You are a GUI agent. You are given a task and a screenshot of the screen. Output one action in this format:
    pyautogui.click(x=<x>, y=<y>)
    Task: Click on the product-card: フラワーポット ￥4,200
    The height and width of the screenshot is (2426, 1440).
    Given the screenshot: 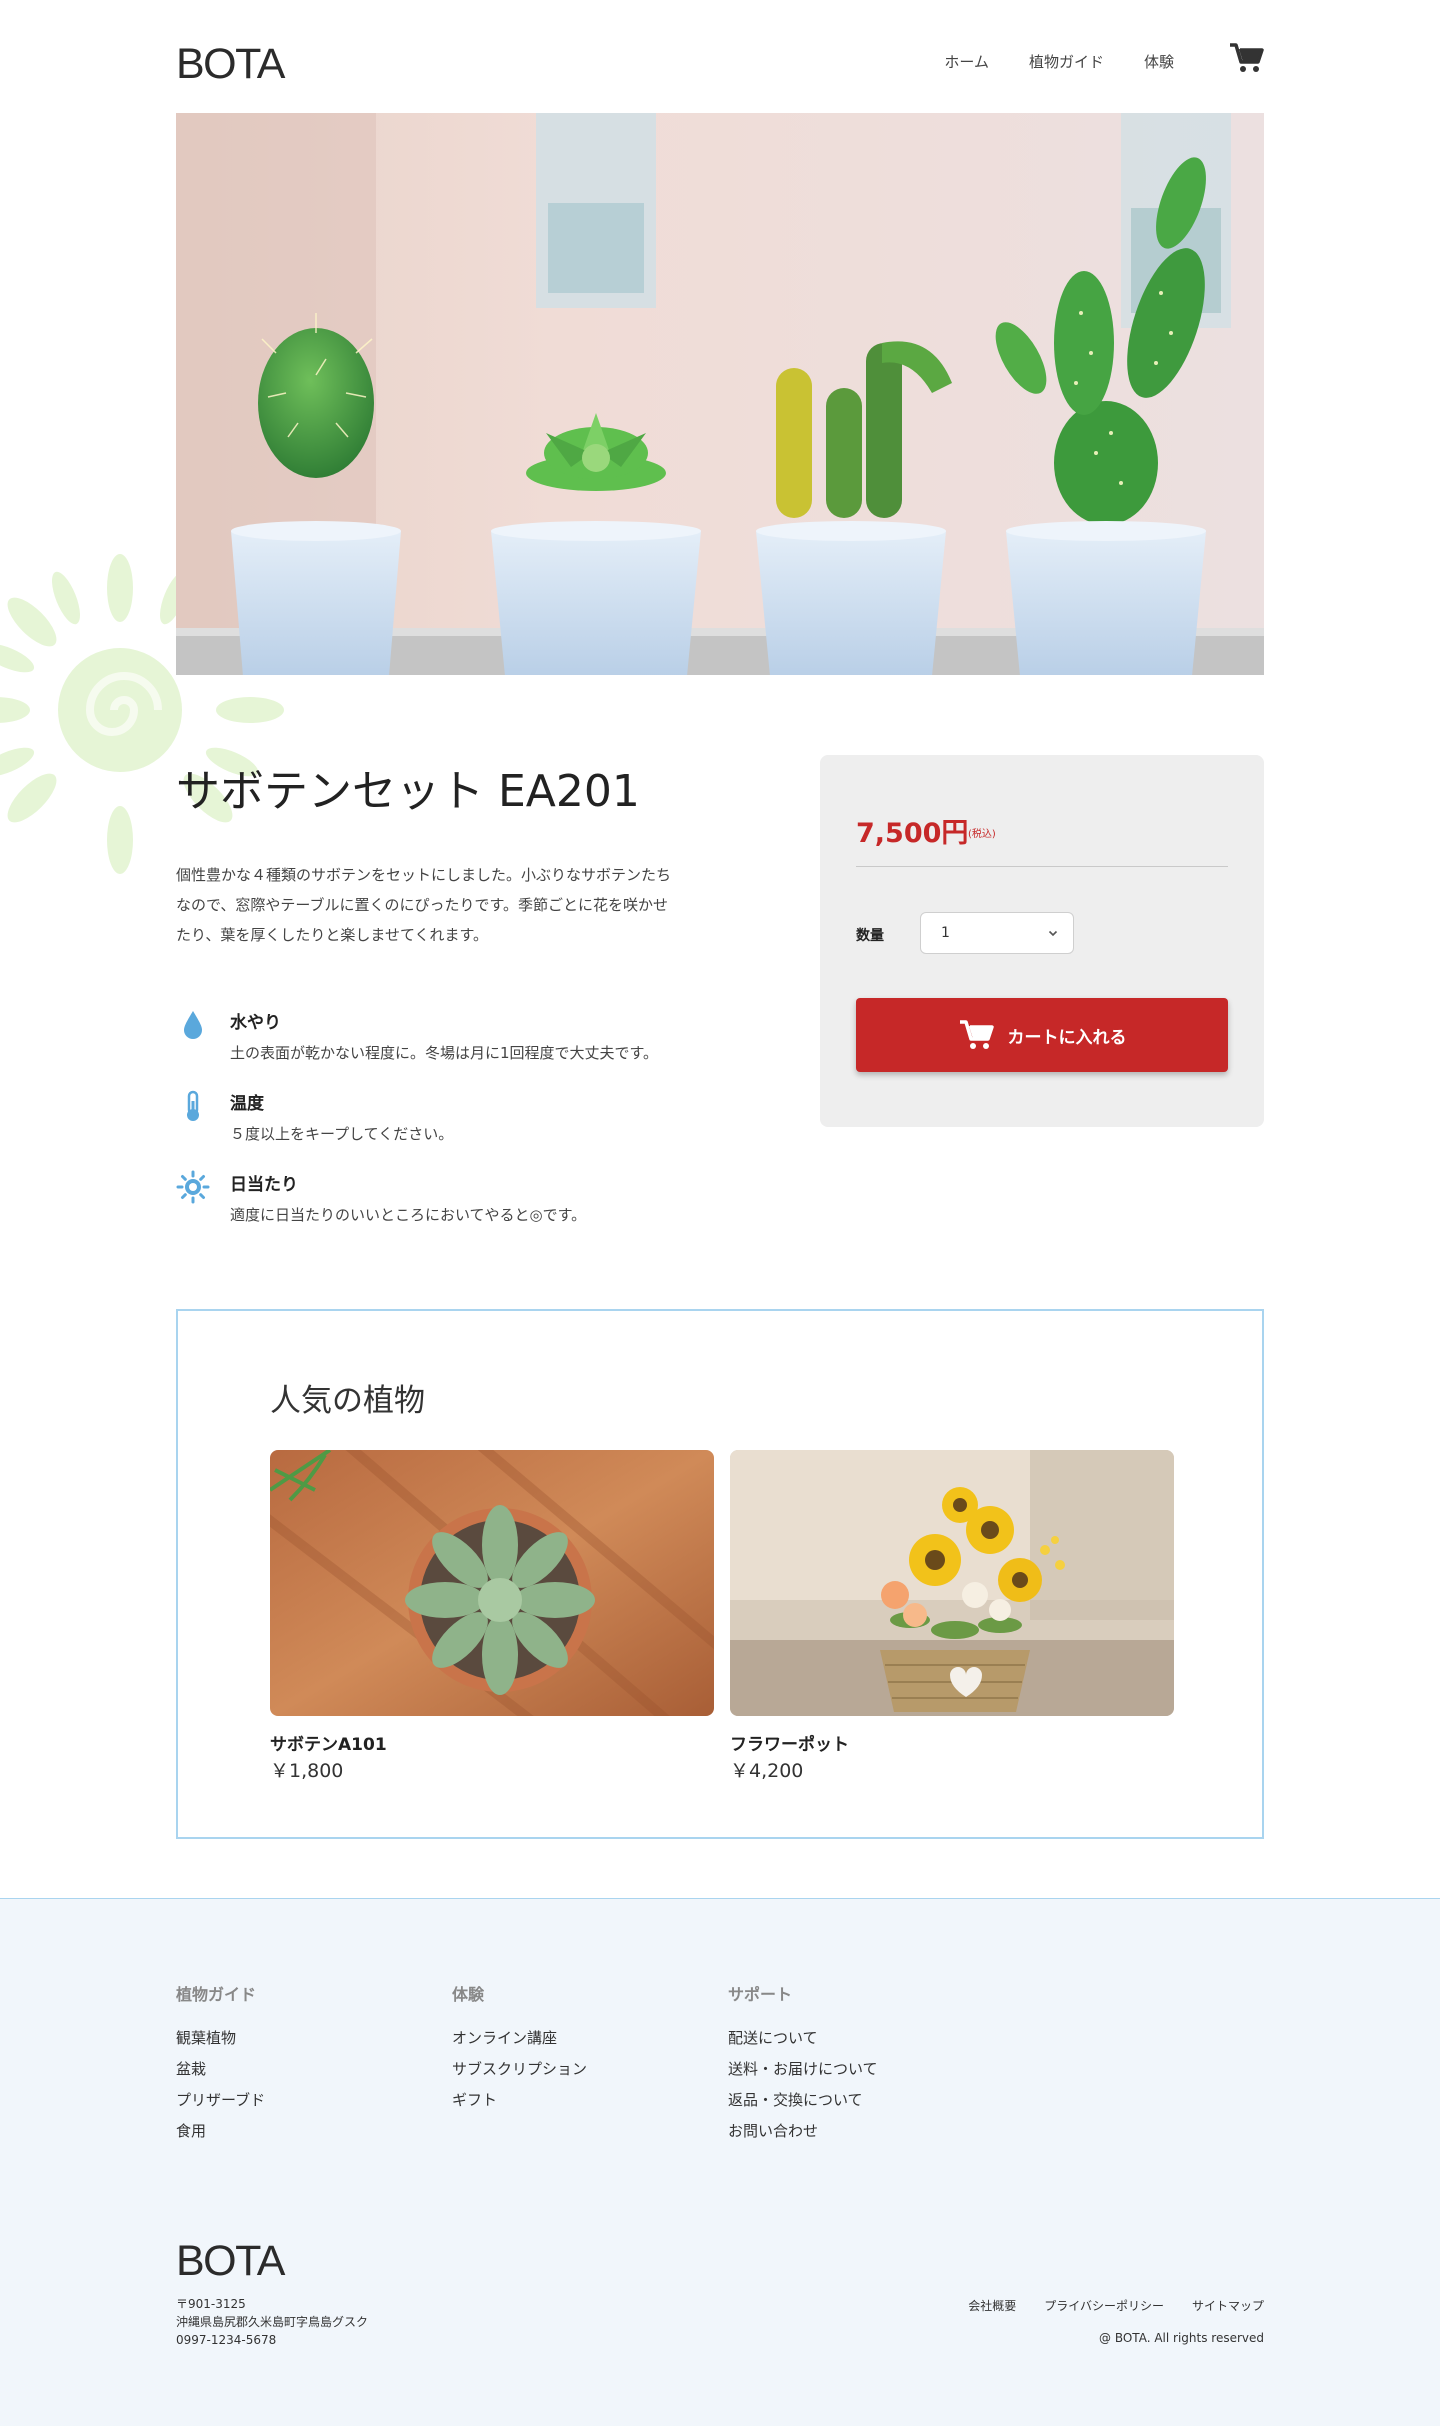 What is the action you would take?
    pyautogui.click(x=952, y=1616)
    